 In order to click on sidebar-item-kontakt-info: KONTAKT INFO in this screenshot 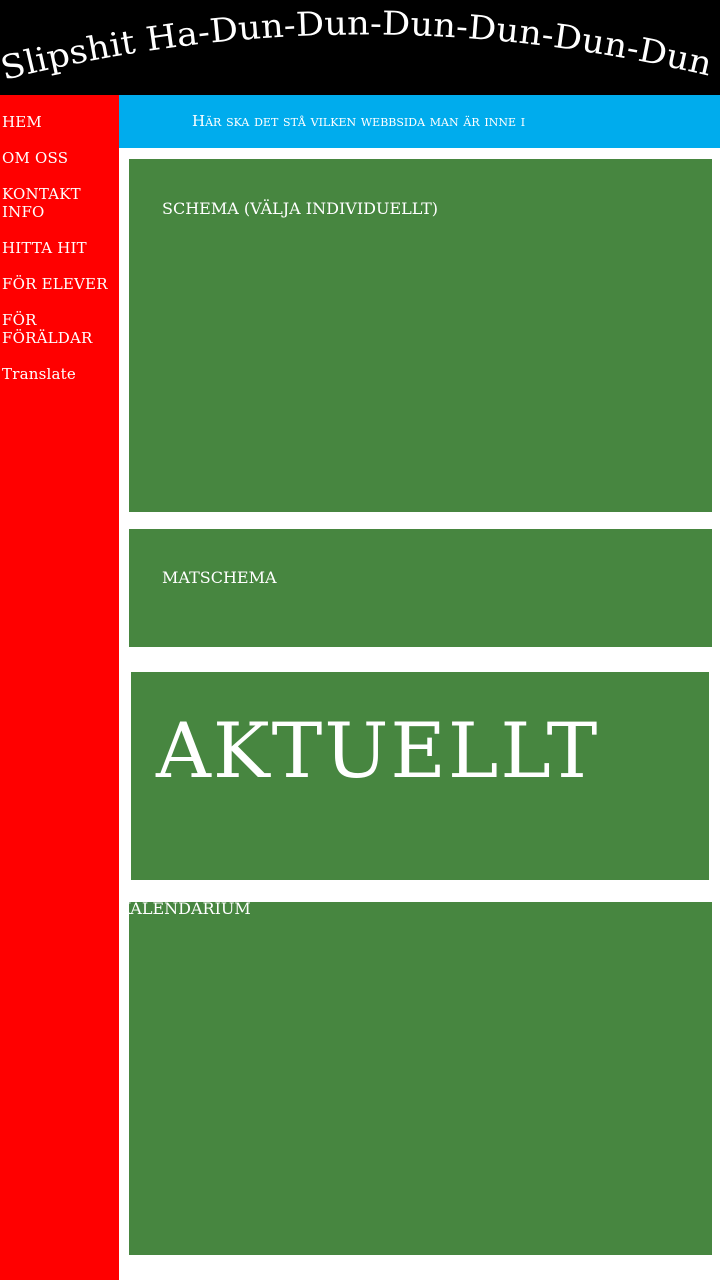, I will do `click(58, 203)`.